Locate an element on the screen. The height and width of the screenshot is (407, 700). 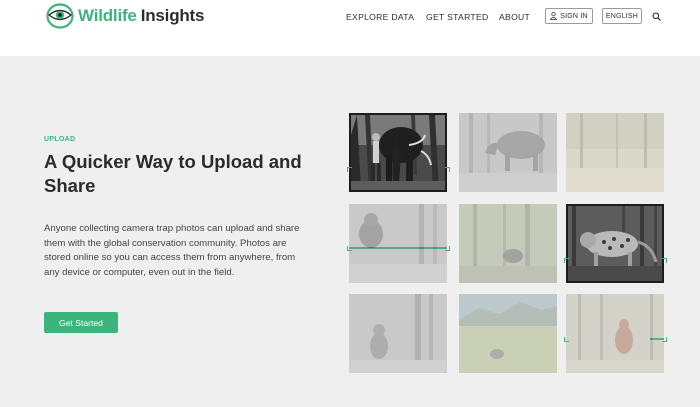
brand-word-2: Insights is located at coordinates (172, 15).